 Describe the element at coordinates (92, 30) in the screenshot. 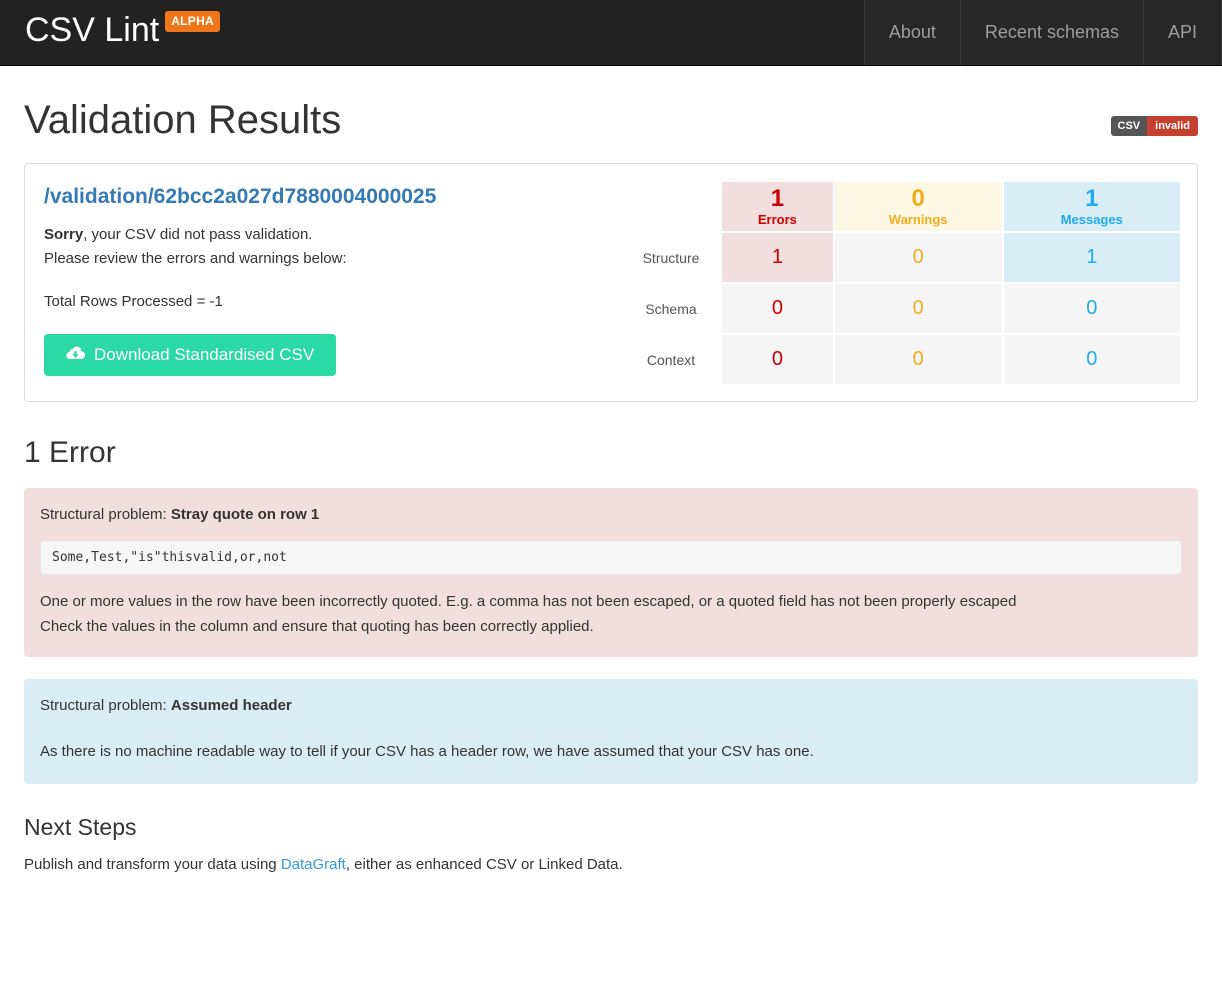

I see `brand-name: CSV Lint` at that location.